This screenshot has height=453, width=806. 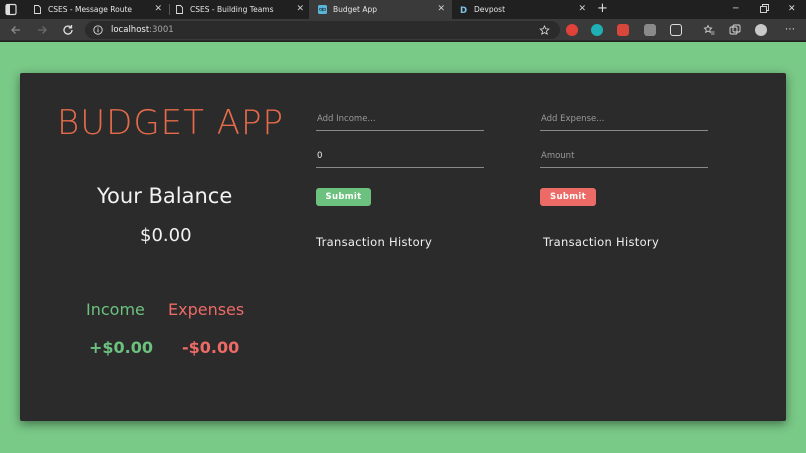 What do you see at coordinates (623, 30) in the screenshot?
I see `extension-calendar-icon` at bounding box center [623, 30].